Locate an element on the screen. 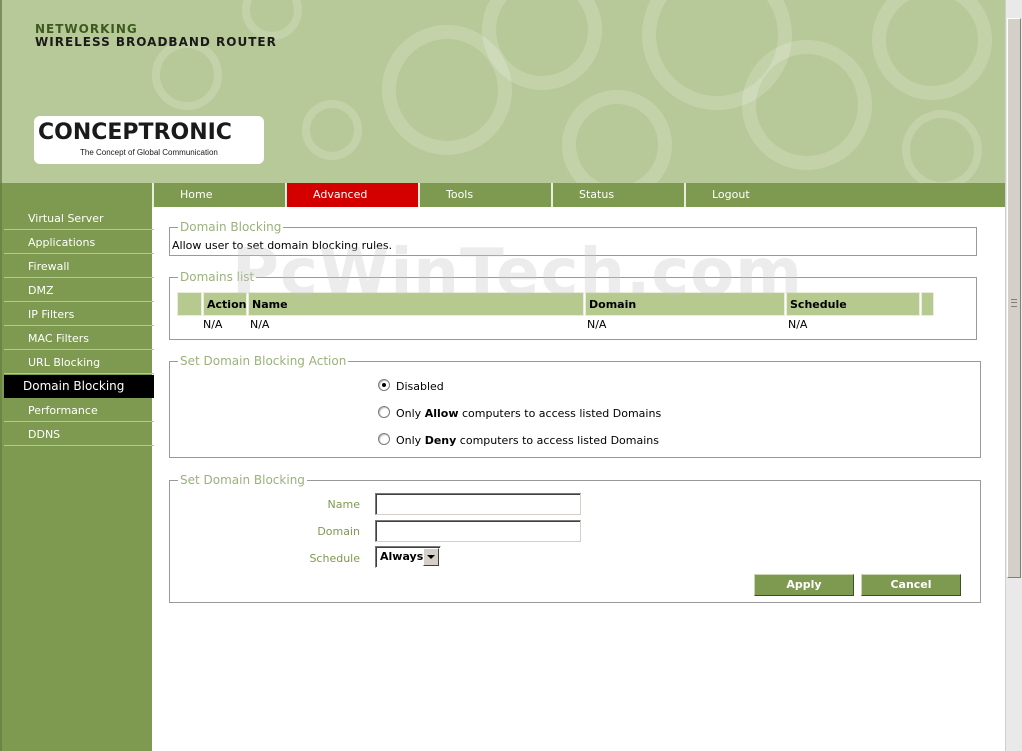  radio-allow-bold: Allow is located at coordinates (441, 413).